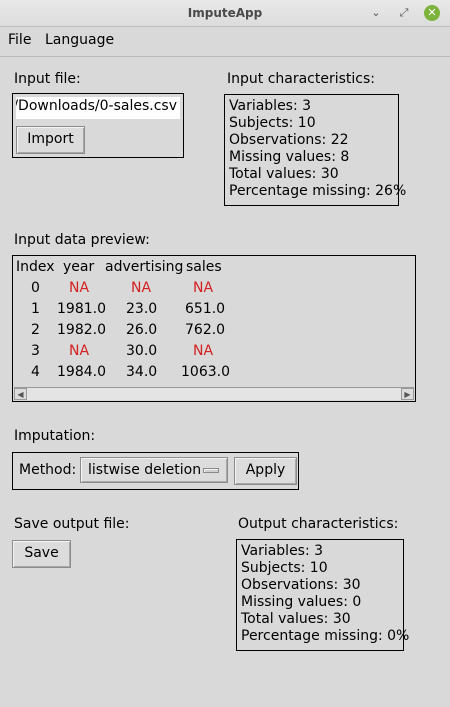  I want to click on input-file-label: Input file:, so click(47, 79).